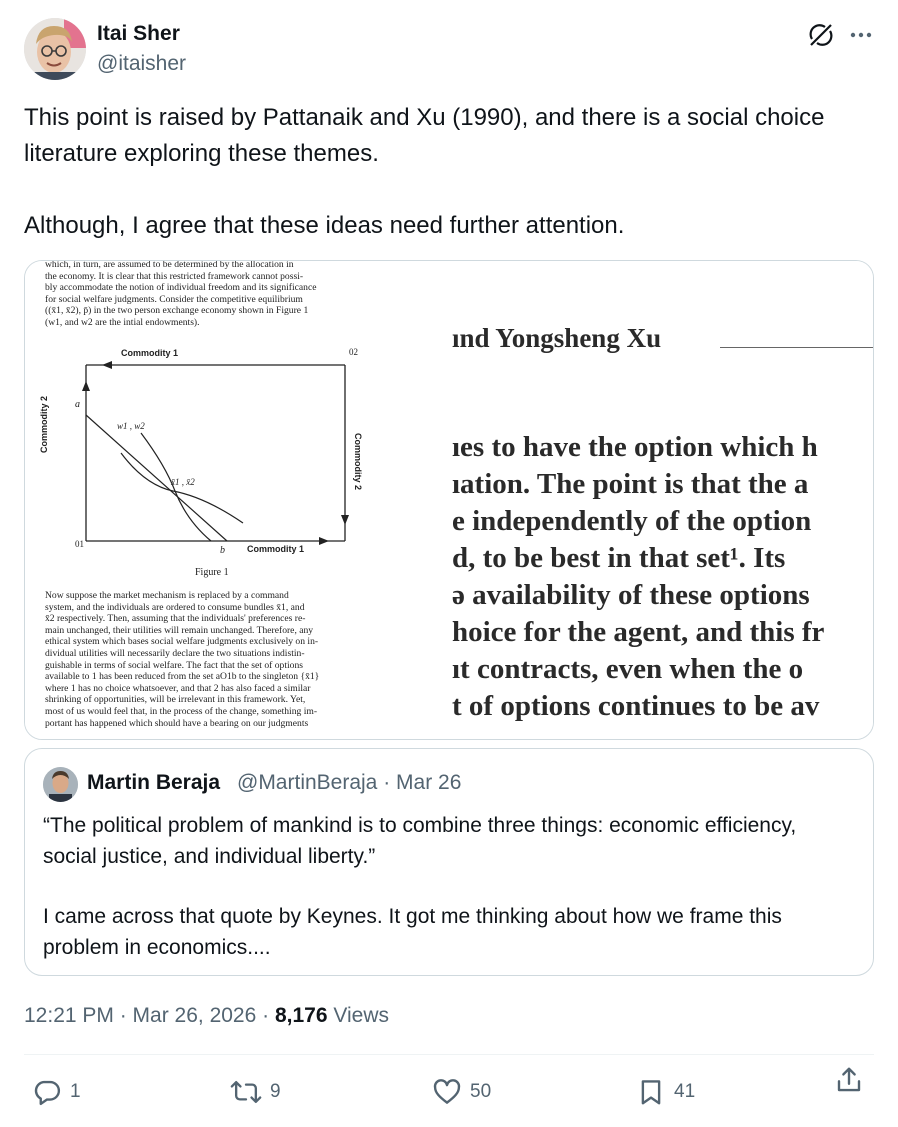 The height and width of the screenshot is (1127, 898). I want to click on tweet-header: Itai Sher @itaisher, so click(449, 50).